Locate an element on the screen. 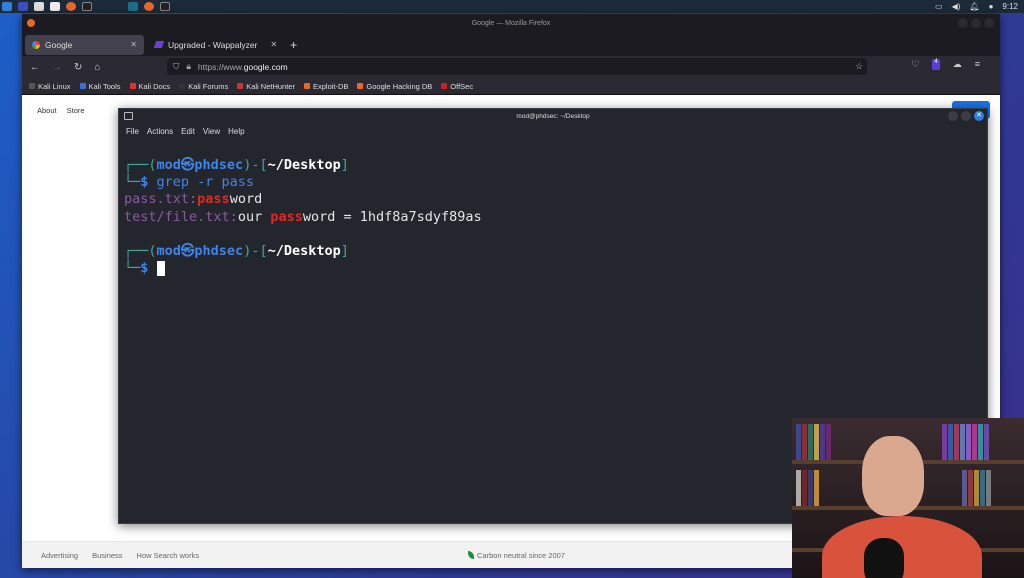  tab-wappalyzer: Upgraded - Wappalyzer ✕ is located at coordinates (216, 45).